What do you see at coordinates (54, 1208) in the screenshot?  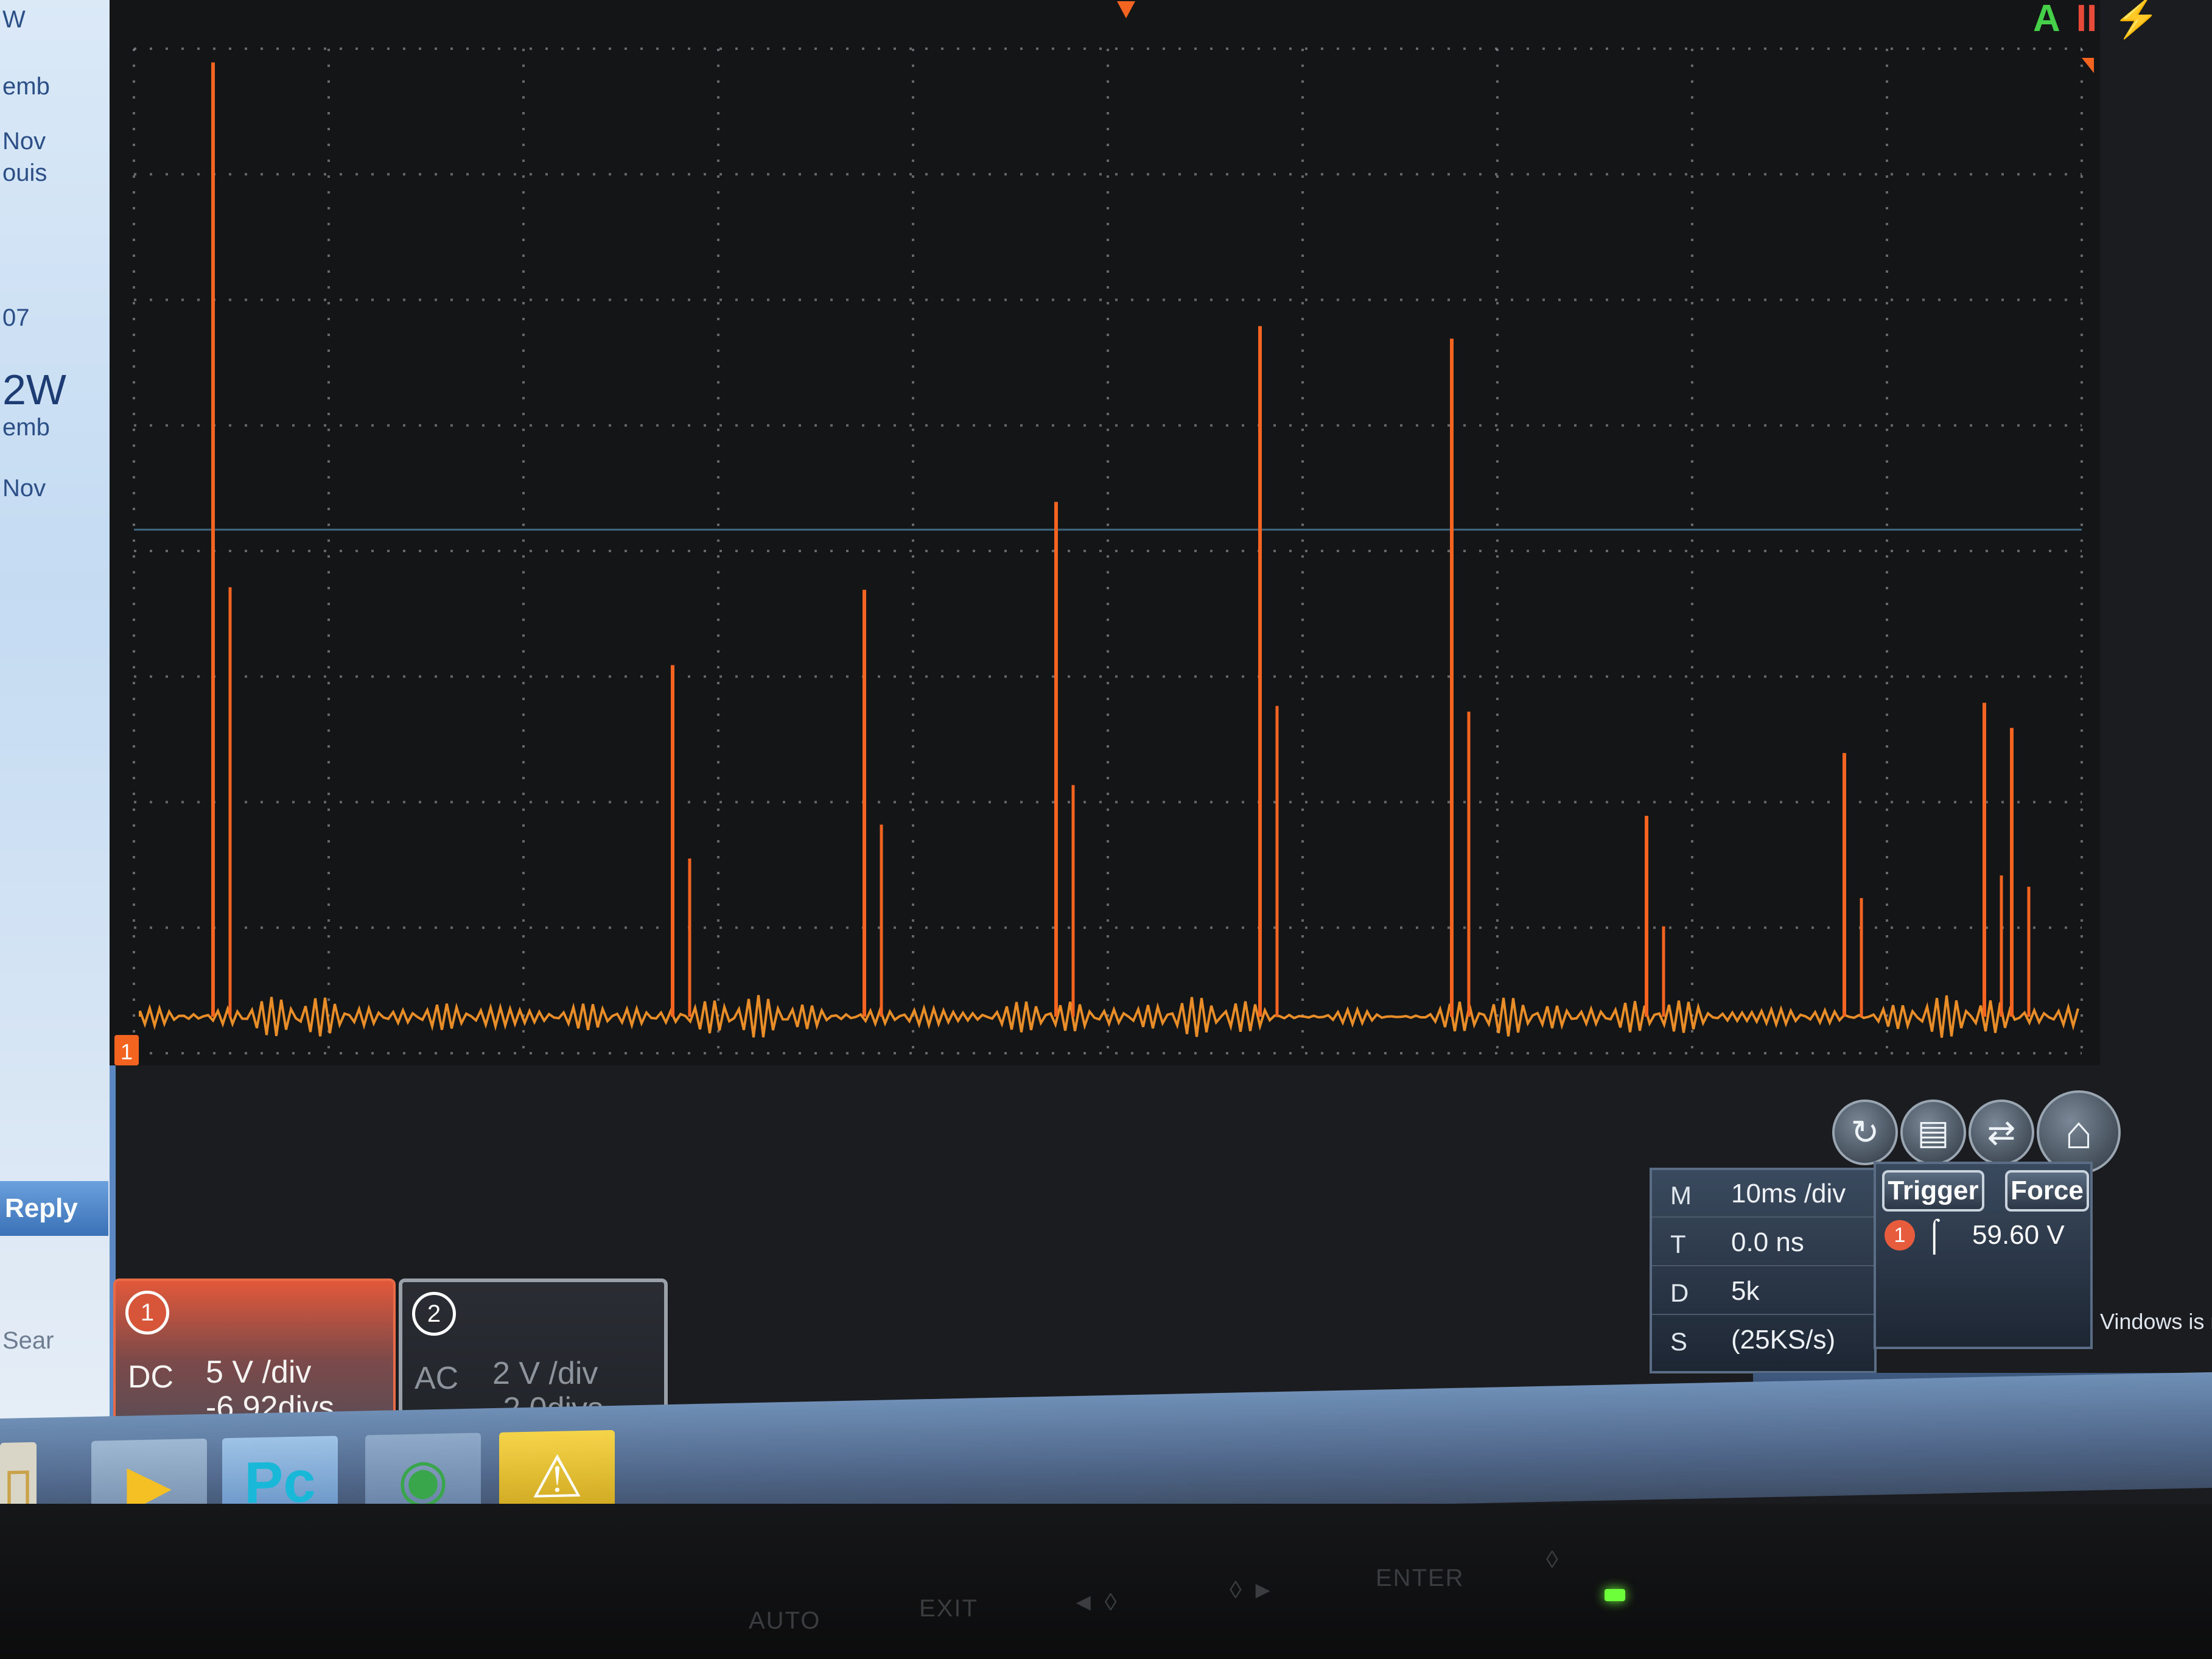 I see `reply-button: Reply` at bounding box center [54, 1208].